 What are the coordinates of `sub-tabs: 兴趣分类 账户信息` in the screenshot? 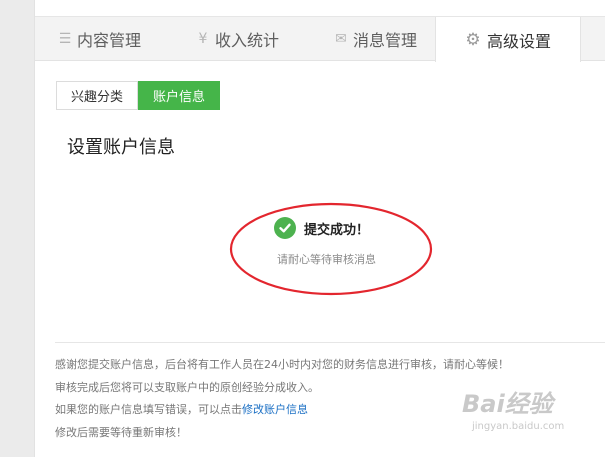 It's located at (138, 95).